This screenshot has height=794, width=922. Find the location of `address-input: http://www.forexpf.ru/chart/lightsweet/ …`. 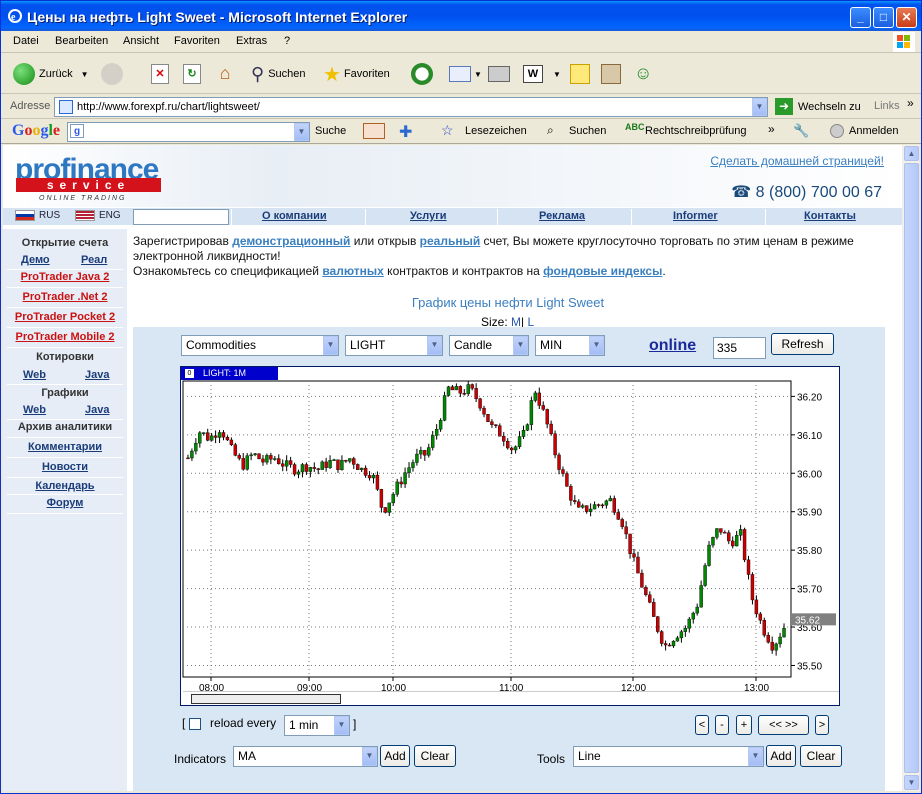

address-input: http://www.forexpf.ru/chart/lightsweet/ … is located at coordinates (411, 107).